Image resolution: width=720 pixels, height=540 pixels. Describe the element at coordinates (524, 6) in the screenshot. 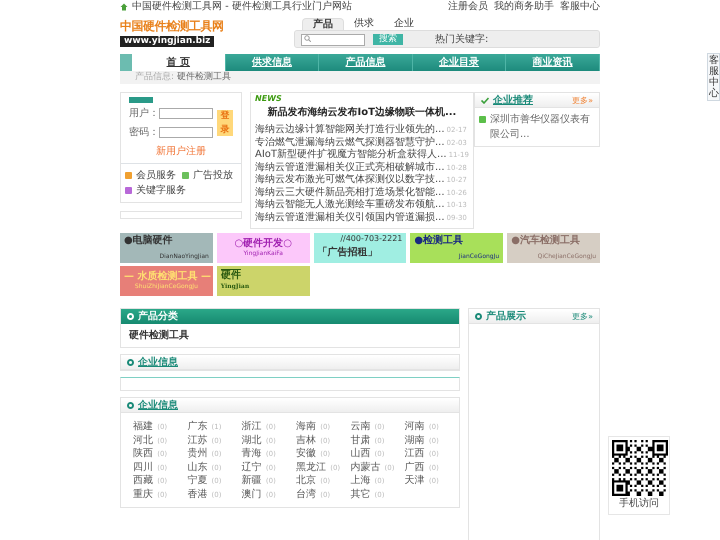

I see `top-link: 我的商务助手` at that location.